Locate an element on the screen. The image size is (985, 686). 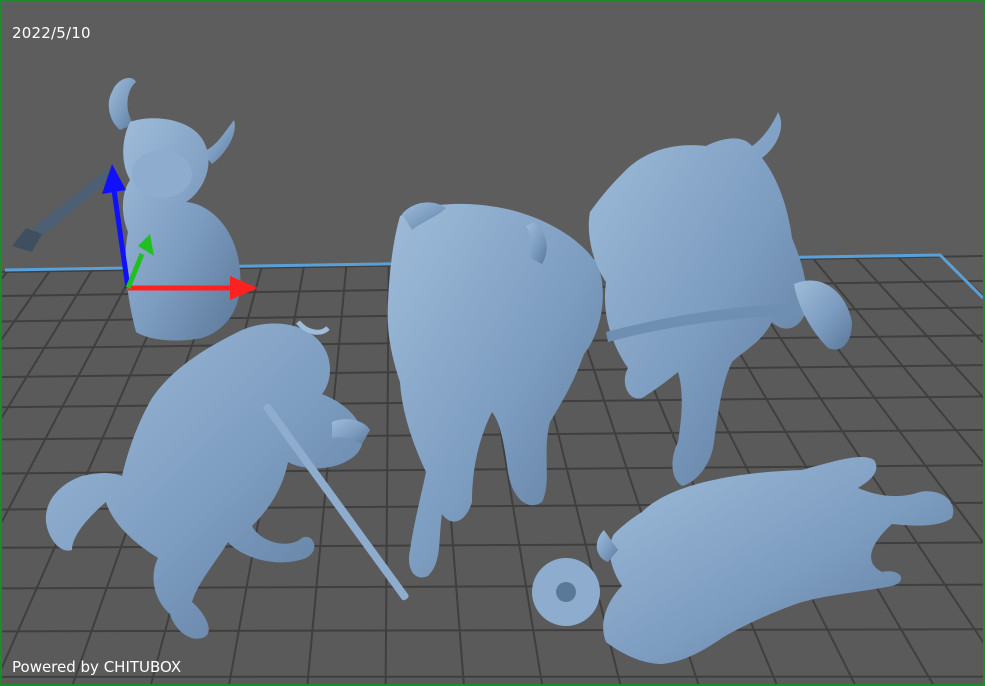
date-label: 2022/5/10 is located at coordinates (51, 33).